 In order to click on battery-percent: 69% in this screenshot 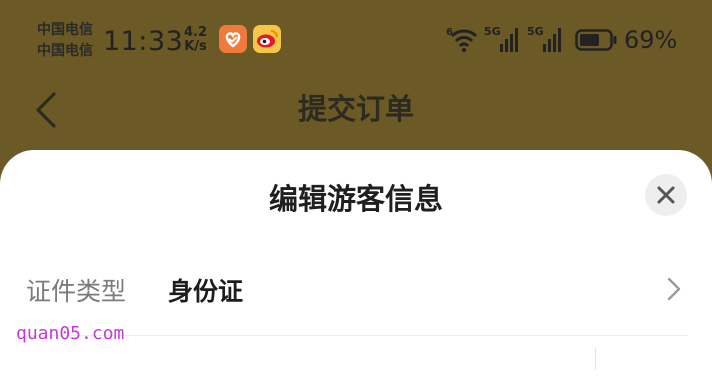, I will do `click(651, 40)`.